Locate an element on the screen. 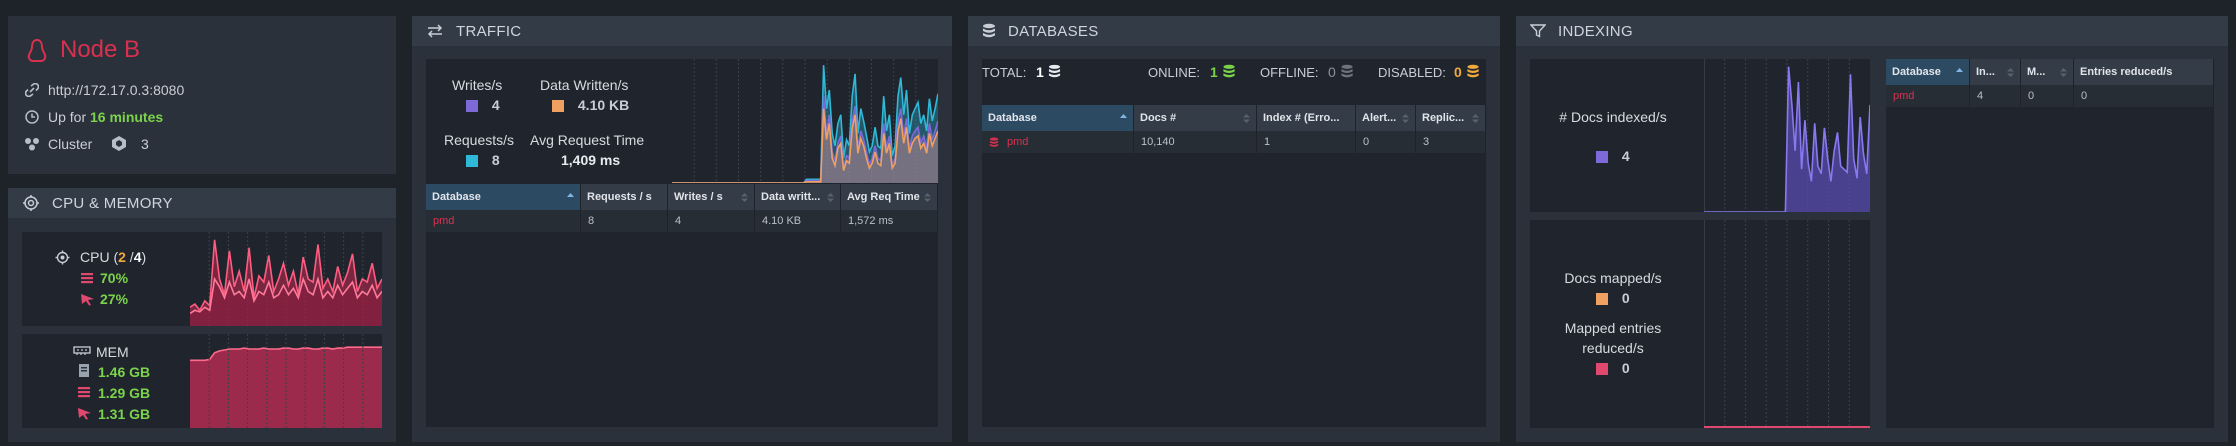  avg-req-label: Avg Request Time is located at coordinates (587, 140).